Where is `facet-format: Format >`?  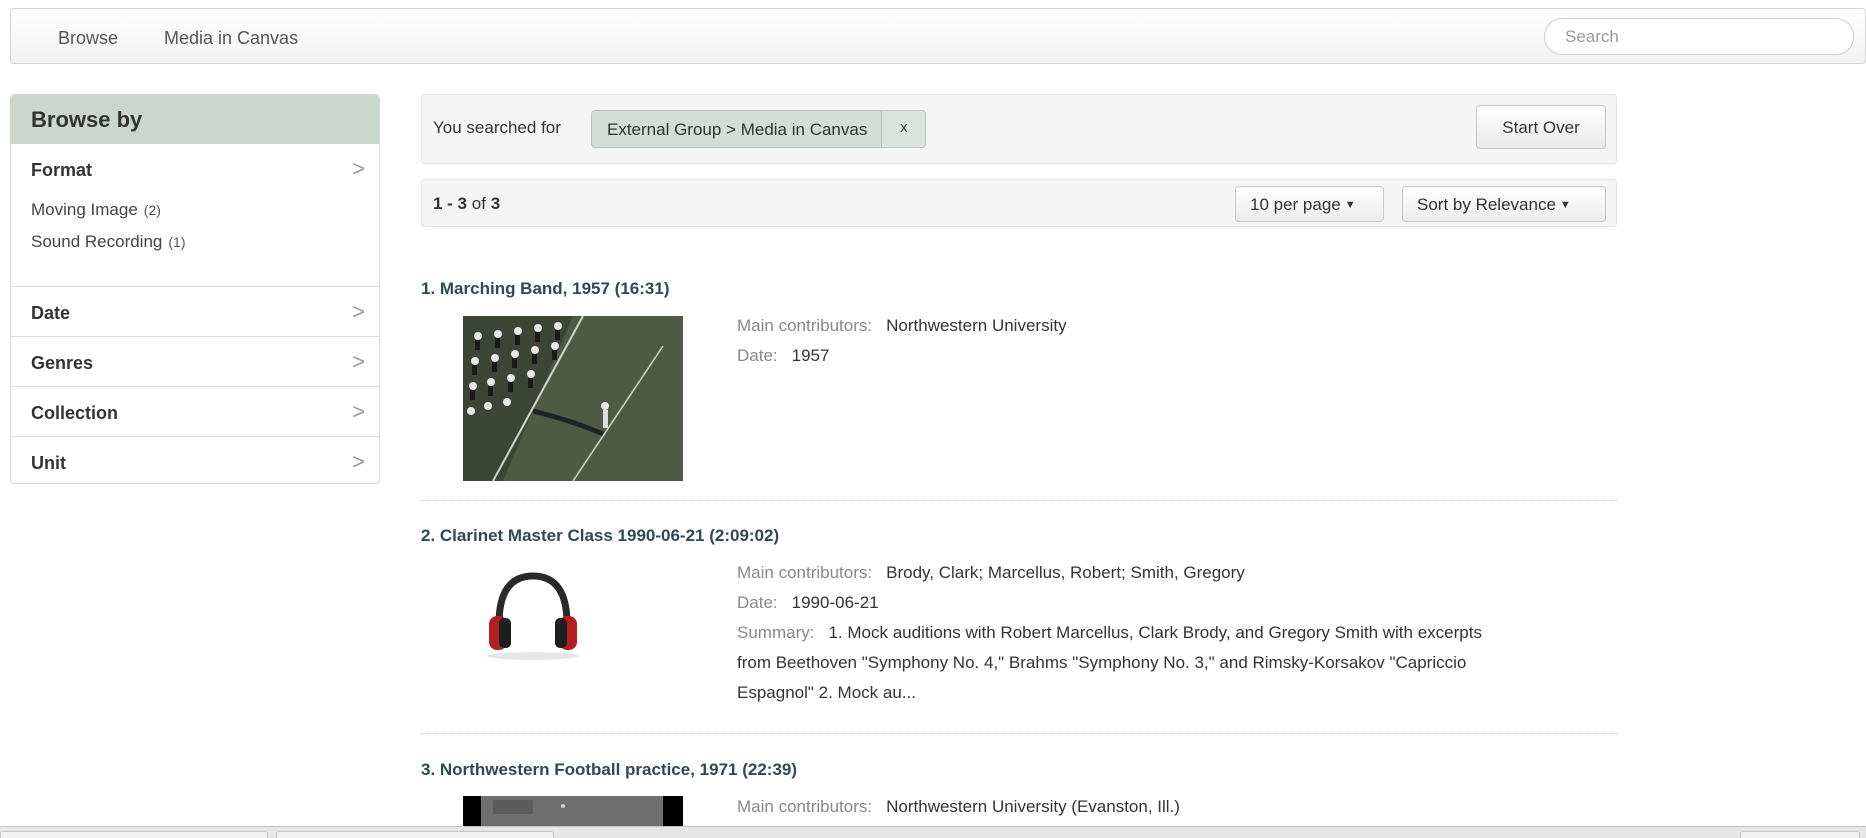 facet-format: Format > is located at coordinates (195, 169).